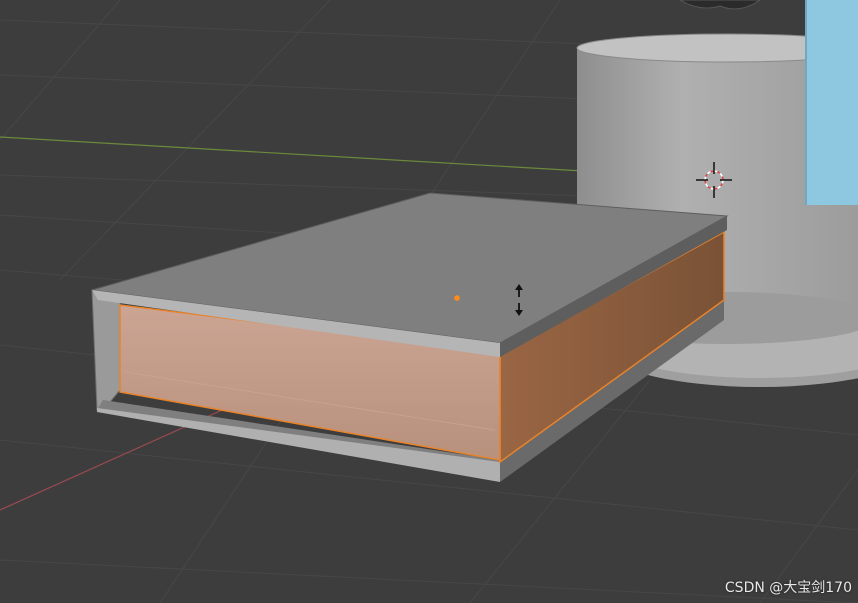 Image resolution: width=858 pixels, height=603 pixels. I want to click on watermark: CSDN @大宝剑170, so click(788, 588).